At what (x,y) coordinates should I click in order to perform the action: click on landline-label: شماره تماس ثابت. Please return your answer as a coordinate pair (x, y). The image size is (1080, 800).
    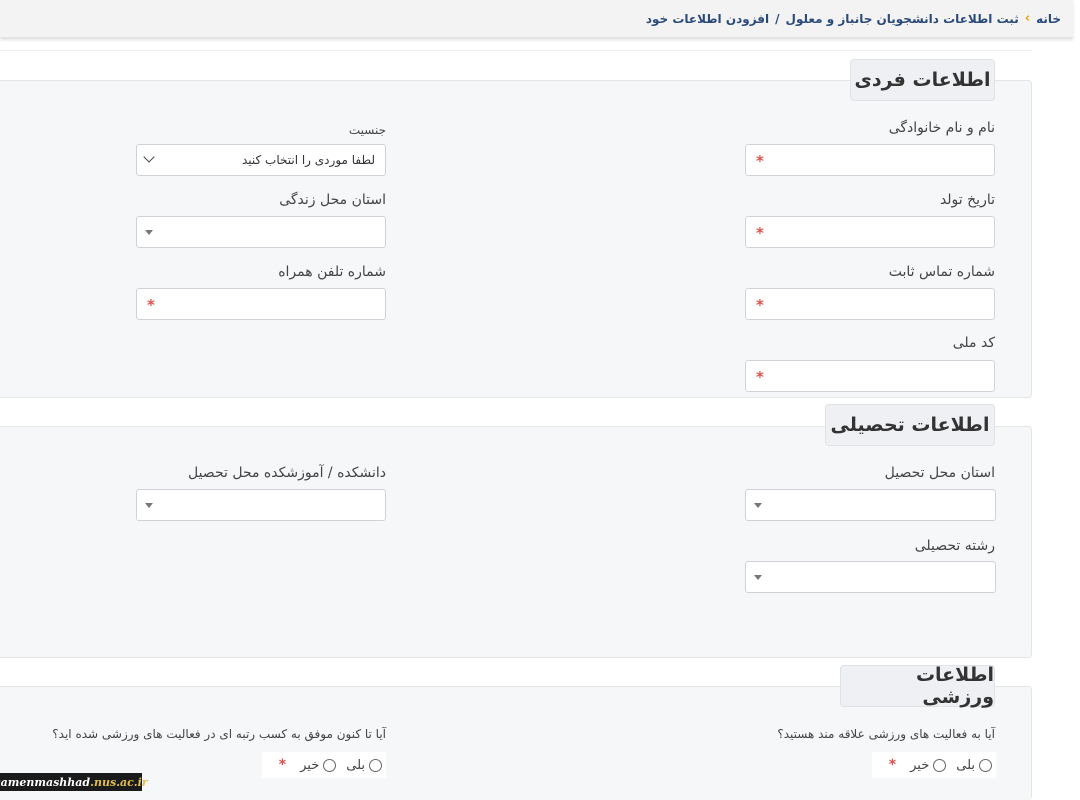
    Looking at the image, I should click on (941, 272).